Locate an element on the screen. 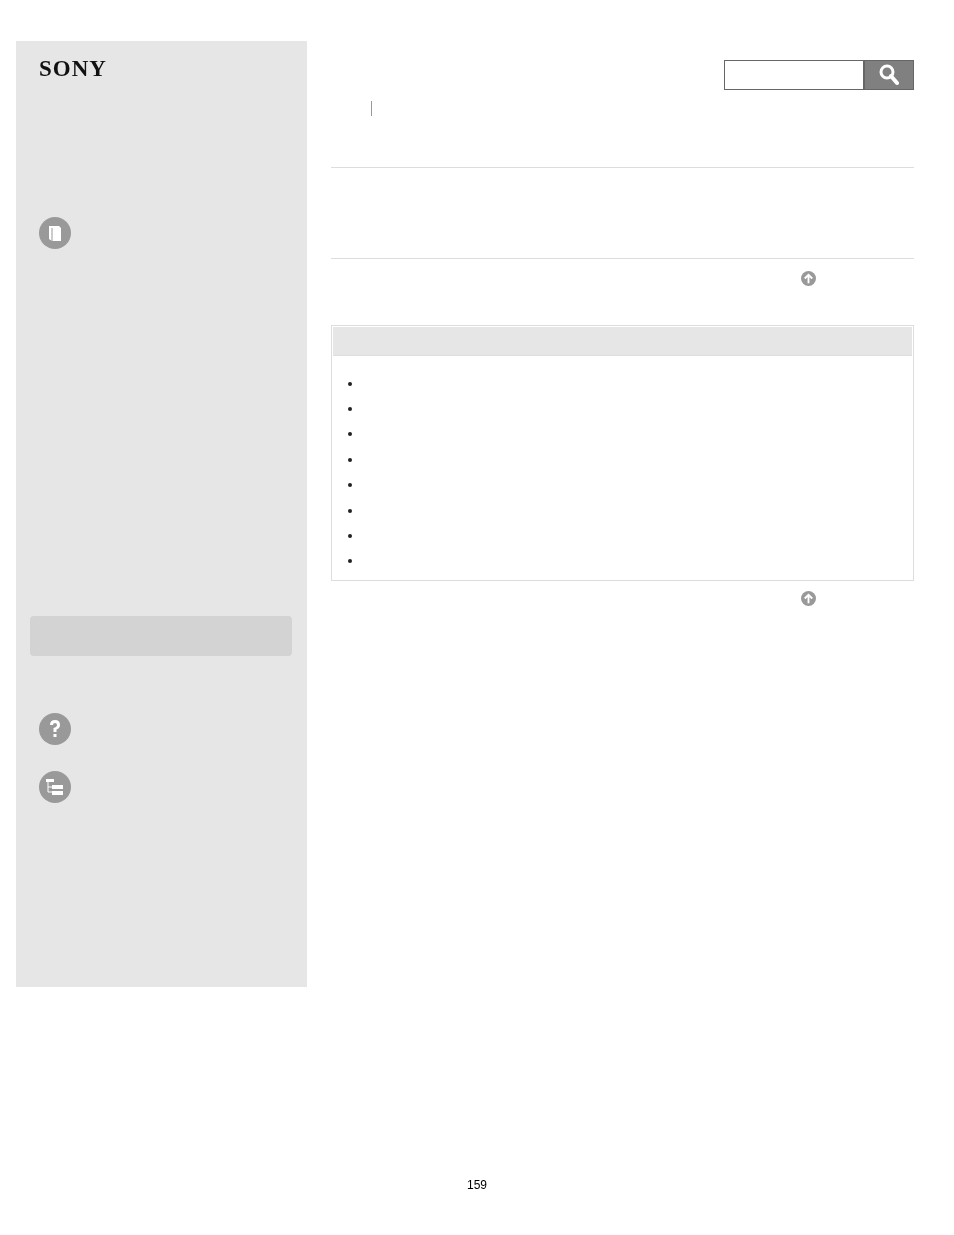 The image size is (954, 1235). search-icon is located at coordinates (889, 75).